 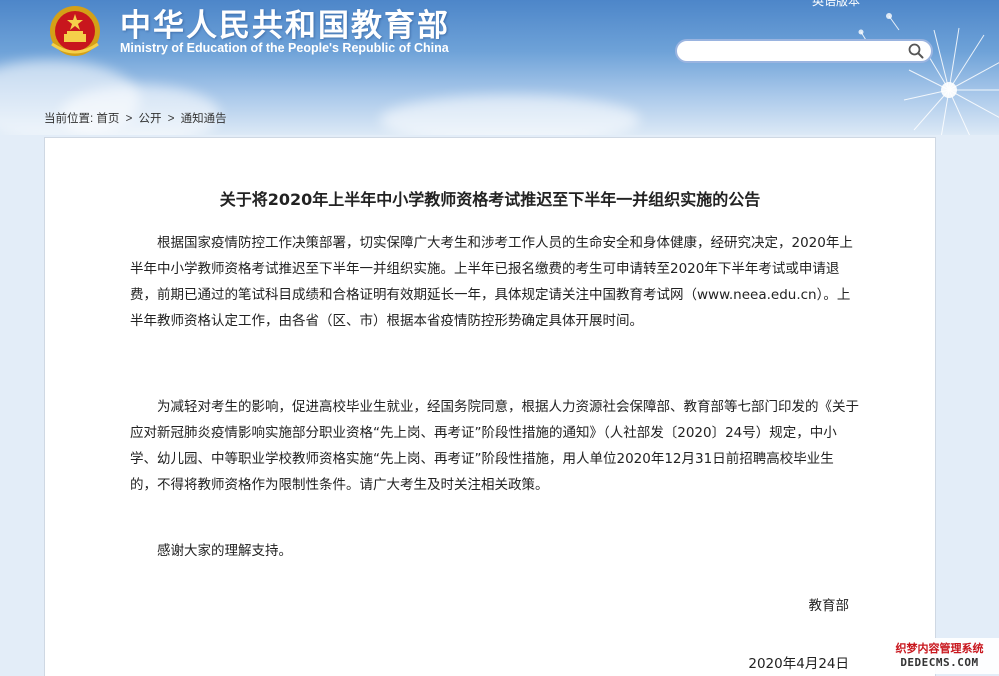 What do you see at coordinates (285, 26) in the screenshot?
I see `site-title-cn: 中华人民共和国教育部` at bounding box center [285, 26].